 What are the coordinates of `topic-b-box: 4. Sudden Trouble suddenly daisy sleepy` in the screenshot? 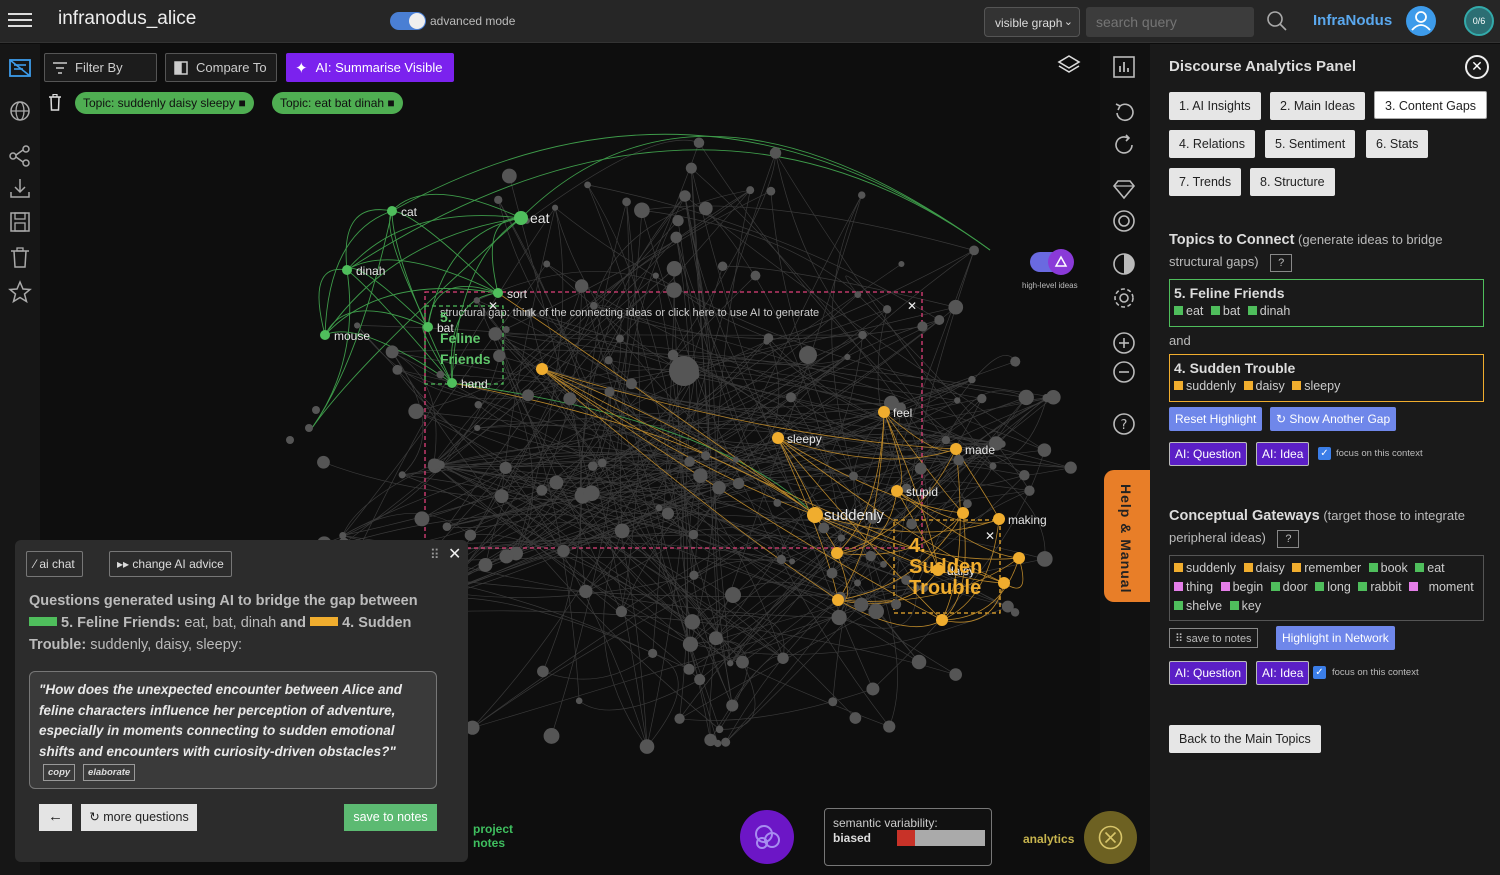 It's located at (1326, 378).